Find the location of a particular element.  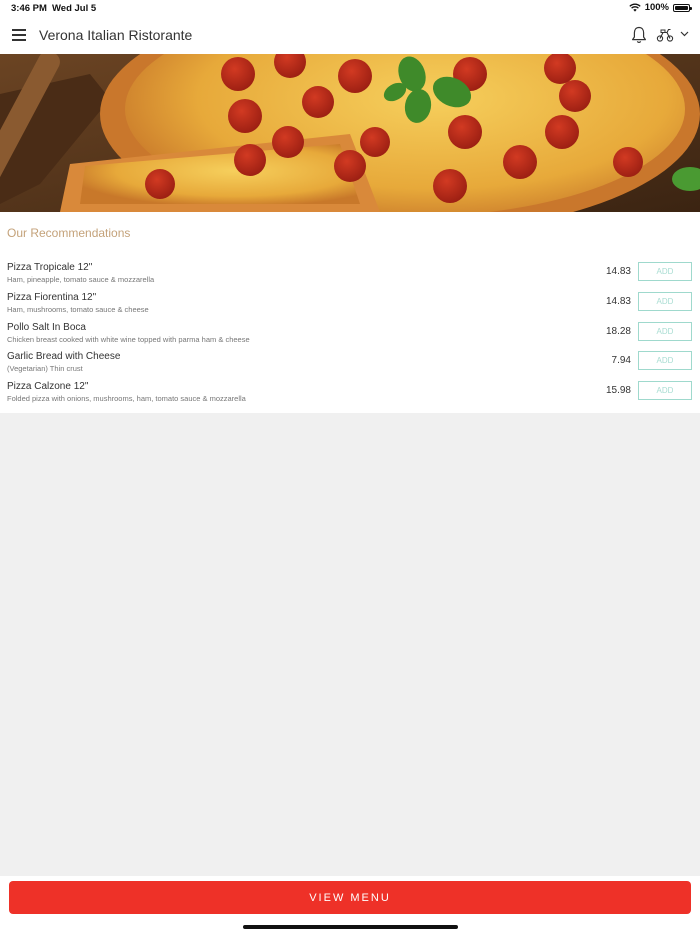

bell-icon is located at coordinates (639, 35).